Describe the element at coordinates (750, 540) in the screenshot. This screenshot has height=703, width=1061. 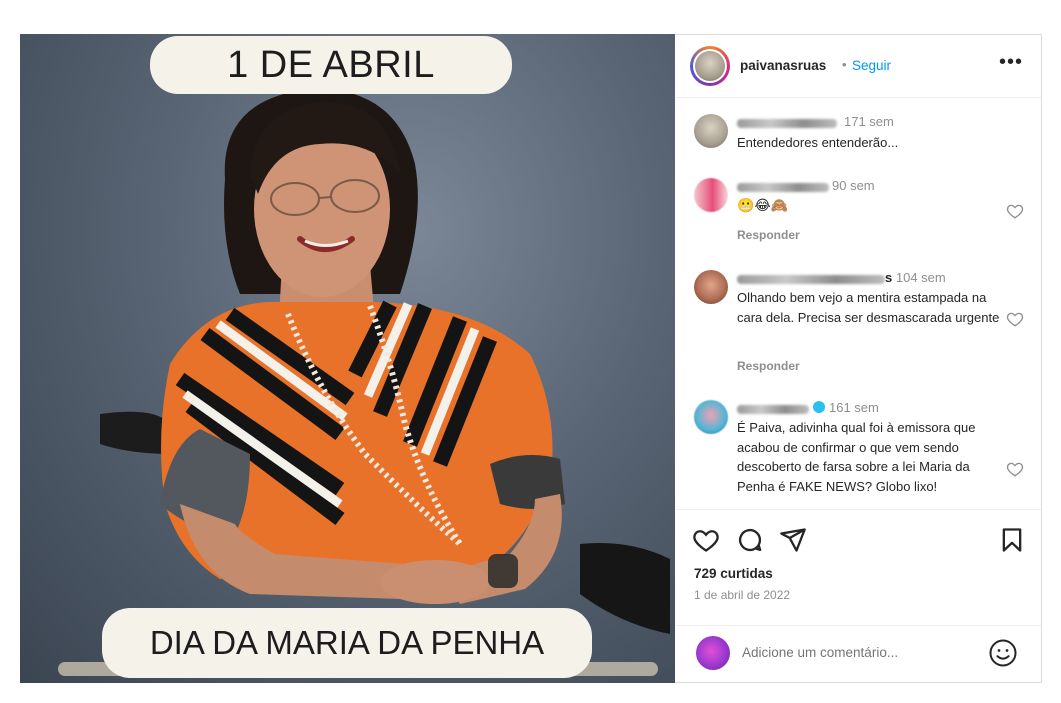
I see `comment-icon` at that location.